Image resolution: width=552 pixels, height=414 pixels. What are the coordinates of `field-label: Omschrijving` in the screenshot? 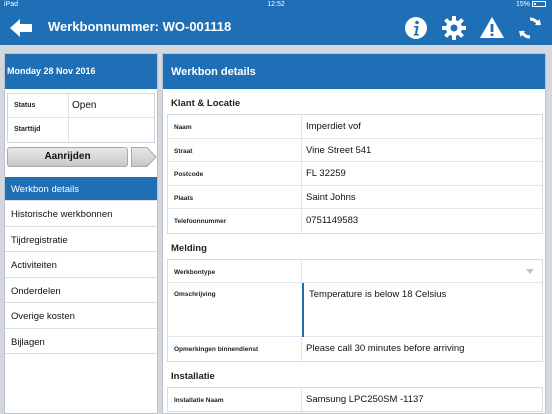 It's located at (195, 294).